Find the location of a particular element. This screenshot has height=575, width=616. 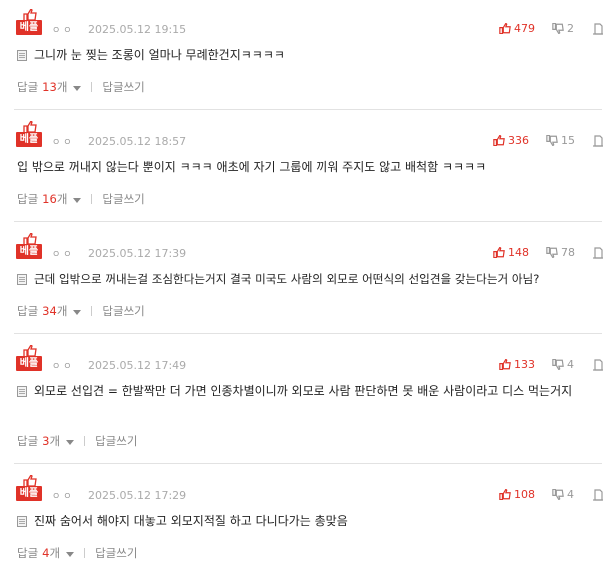

like-button: 133 is located at coordinates (517, 364).